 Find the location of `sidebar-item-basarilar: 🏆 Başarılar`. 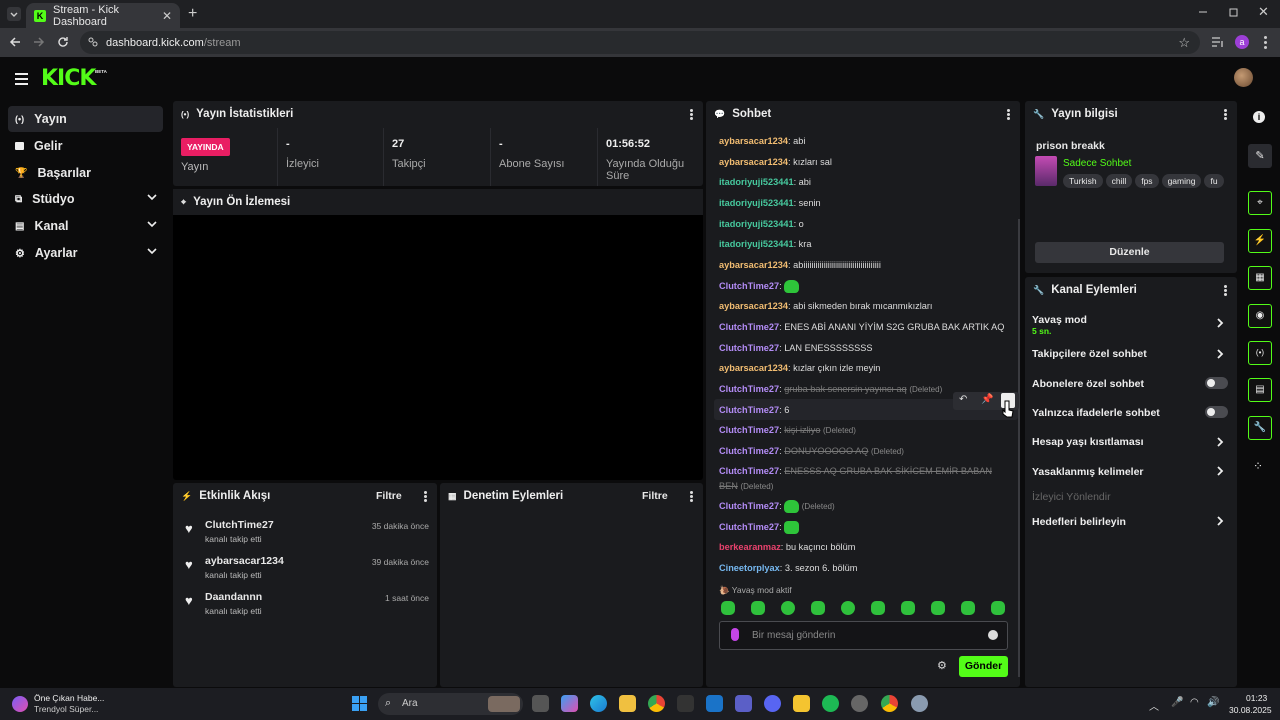

sidebar-item-basarilar: 🏆 Başarılar is located at coordinates (85, 173).